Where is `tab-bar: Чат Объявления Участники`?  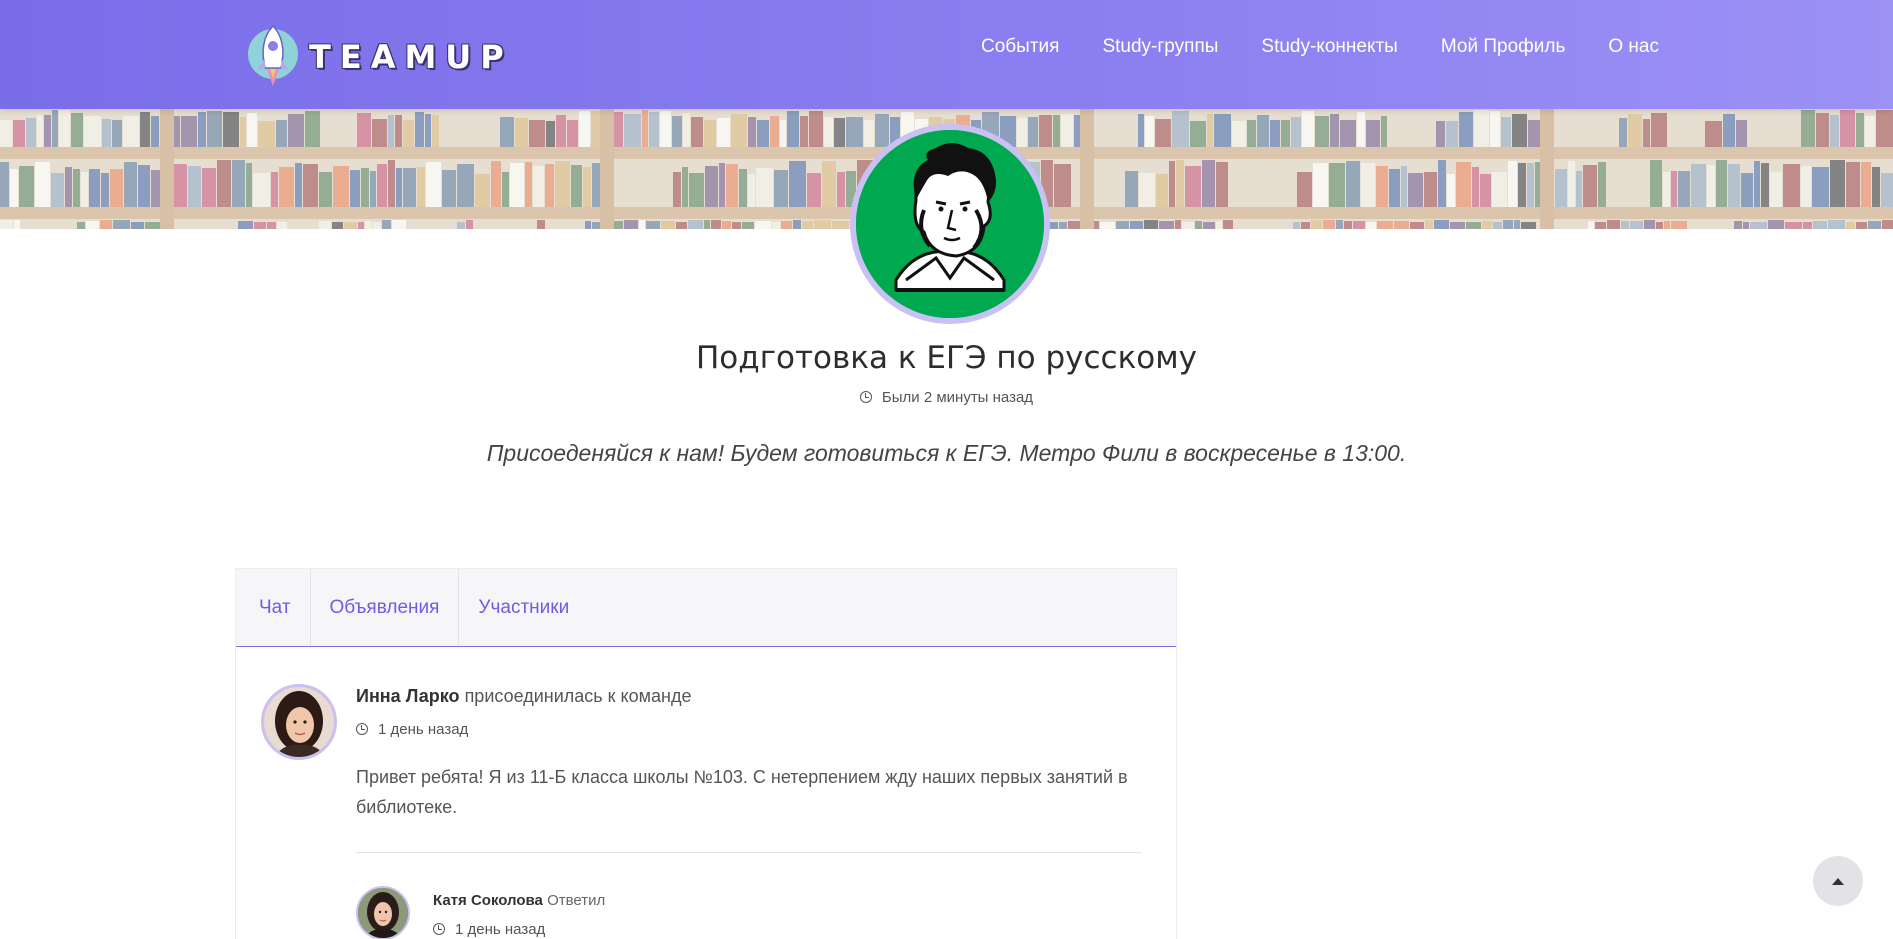 tab-bar: Чат Объявления Участники is located at coordinates (706, 608).